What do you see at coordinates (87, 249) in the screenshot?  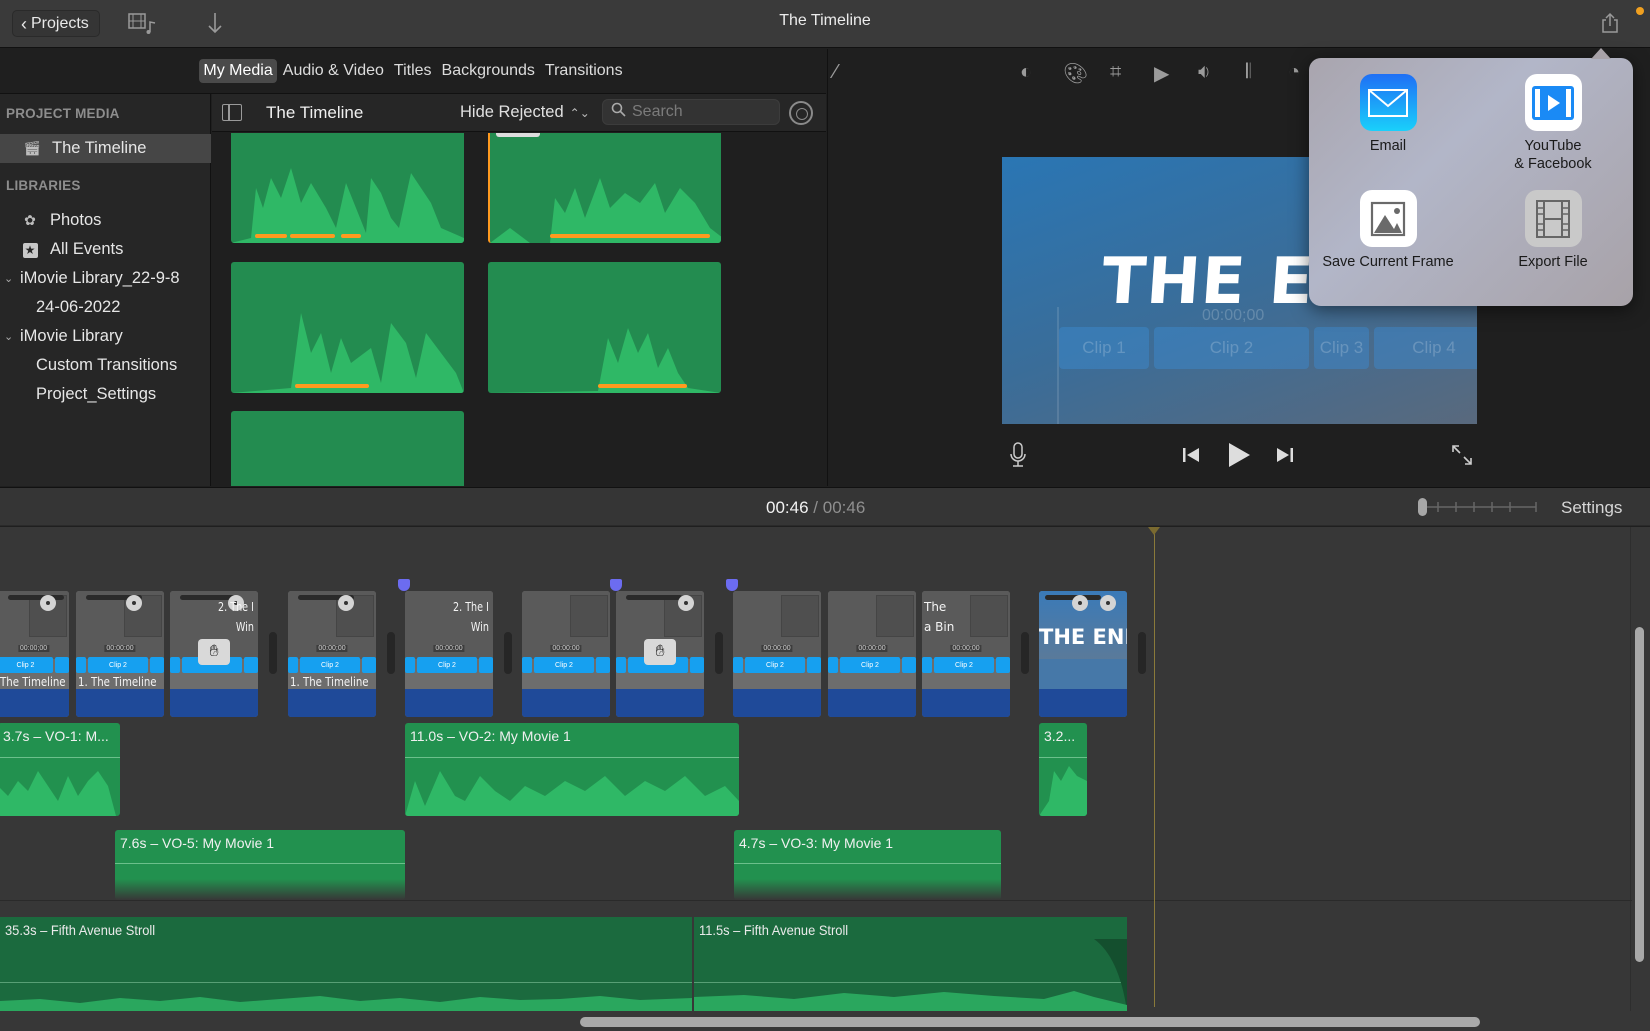 I see `sidebar-item-label: All Events` at bounding box center [87, 249].